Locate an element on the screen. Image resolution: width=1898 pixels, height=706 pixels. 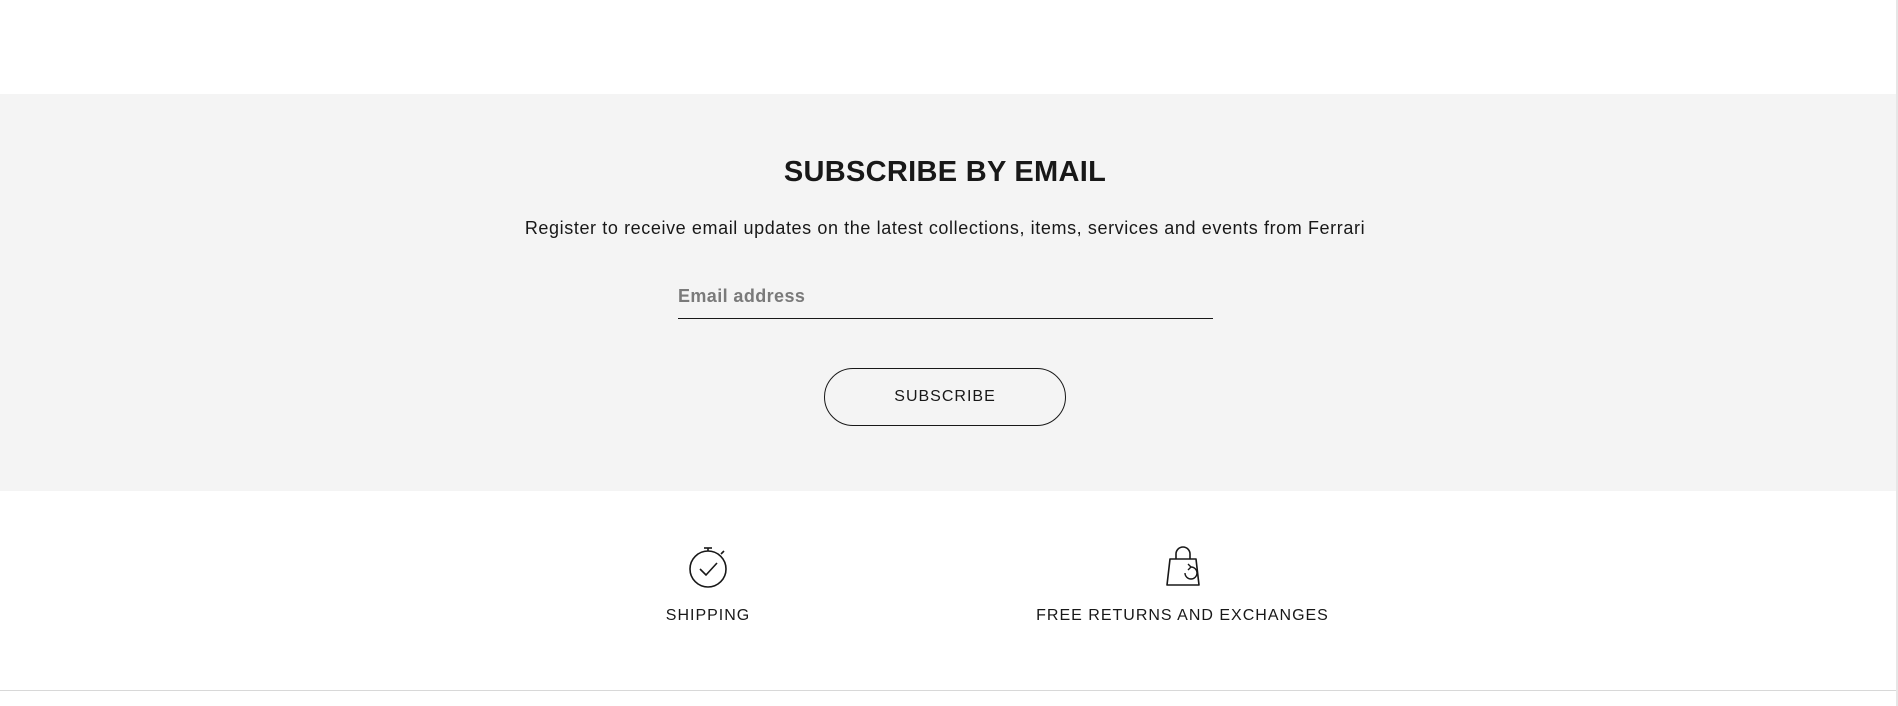
shopping-bag-return-icon is located at coordinates (1182, 566).